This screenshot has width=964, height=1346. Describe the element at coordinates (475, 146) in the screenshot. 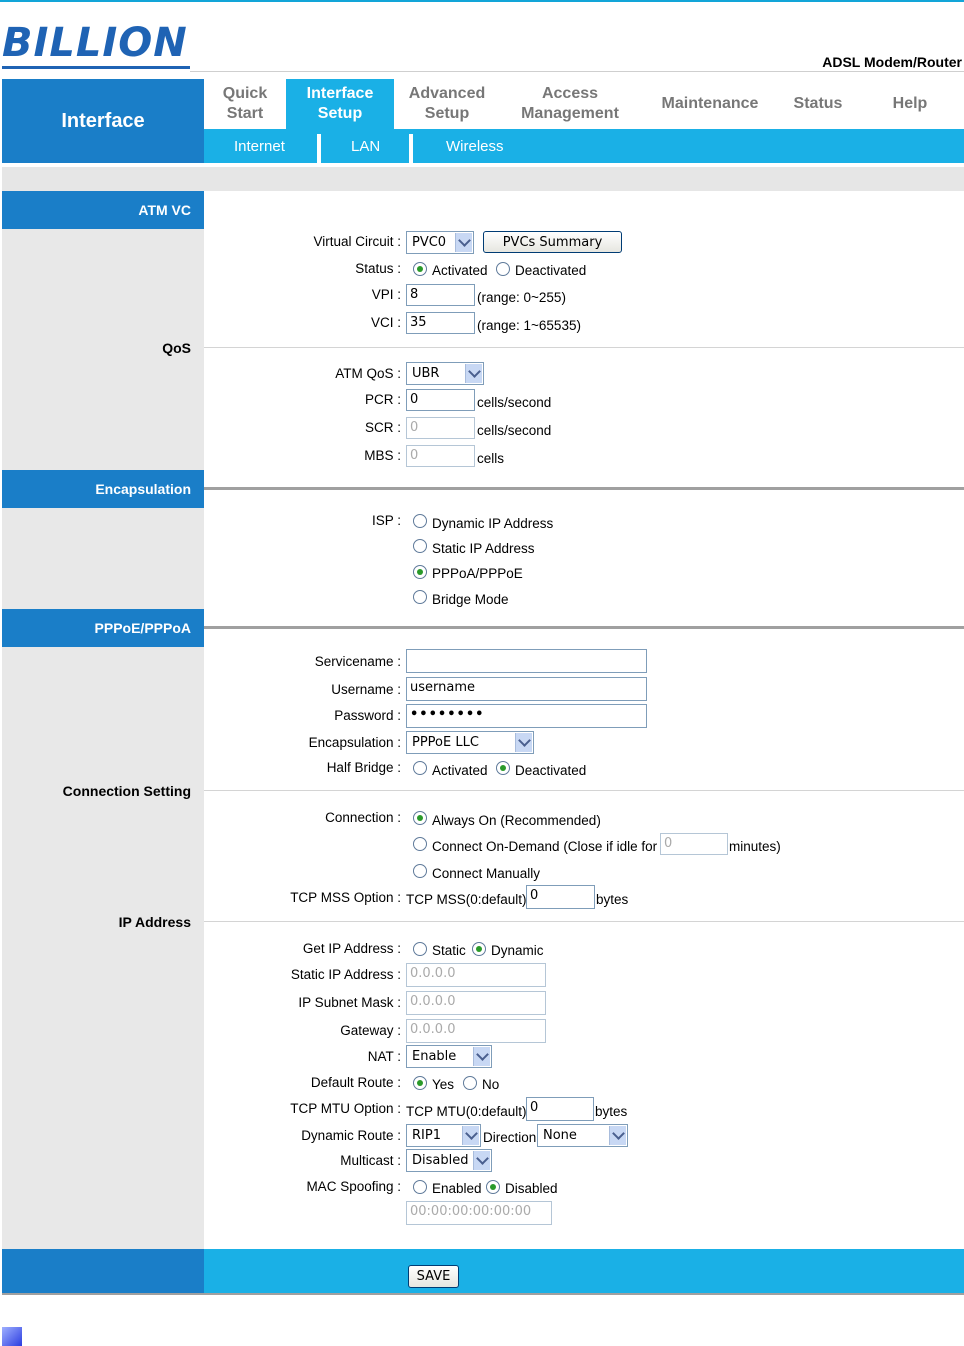

I see `subtab-wireless: Wireless` at that location.